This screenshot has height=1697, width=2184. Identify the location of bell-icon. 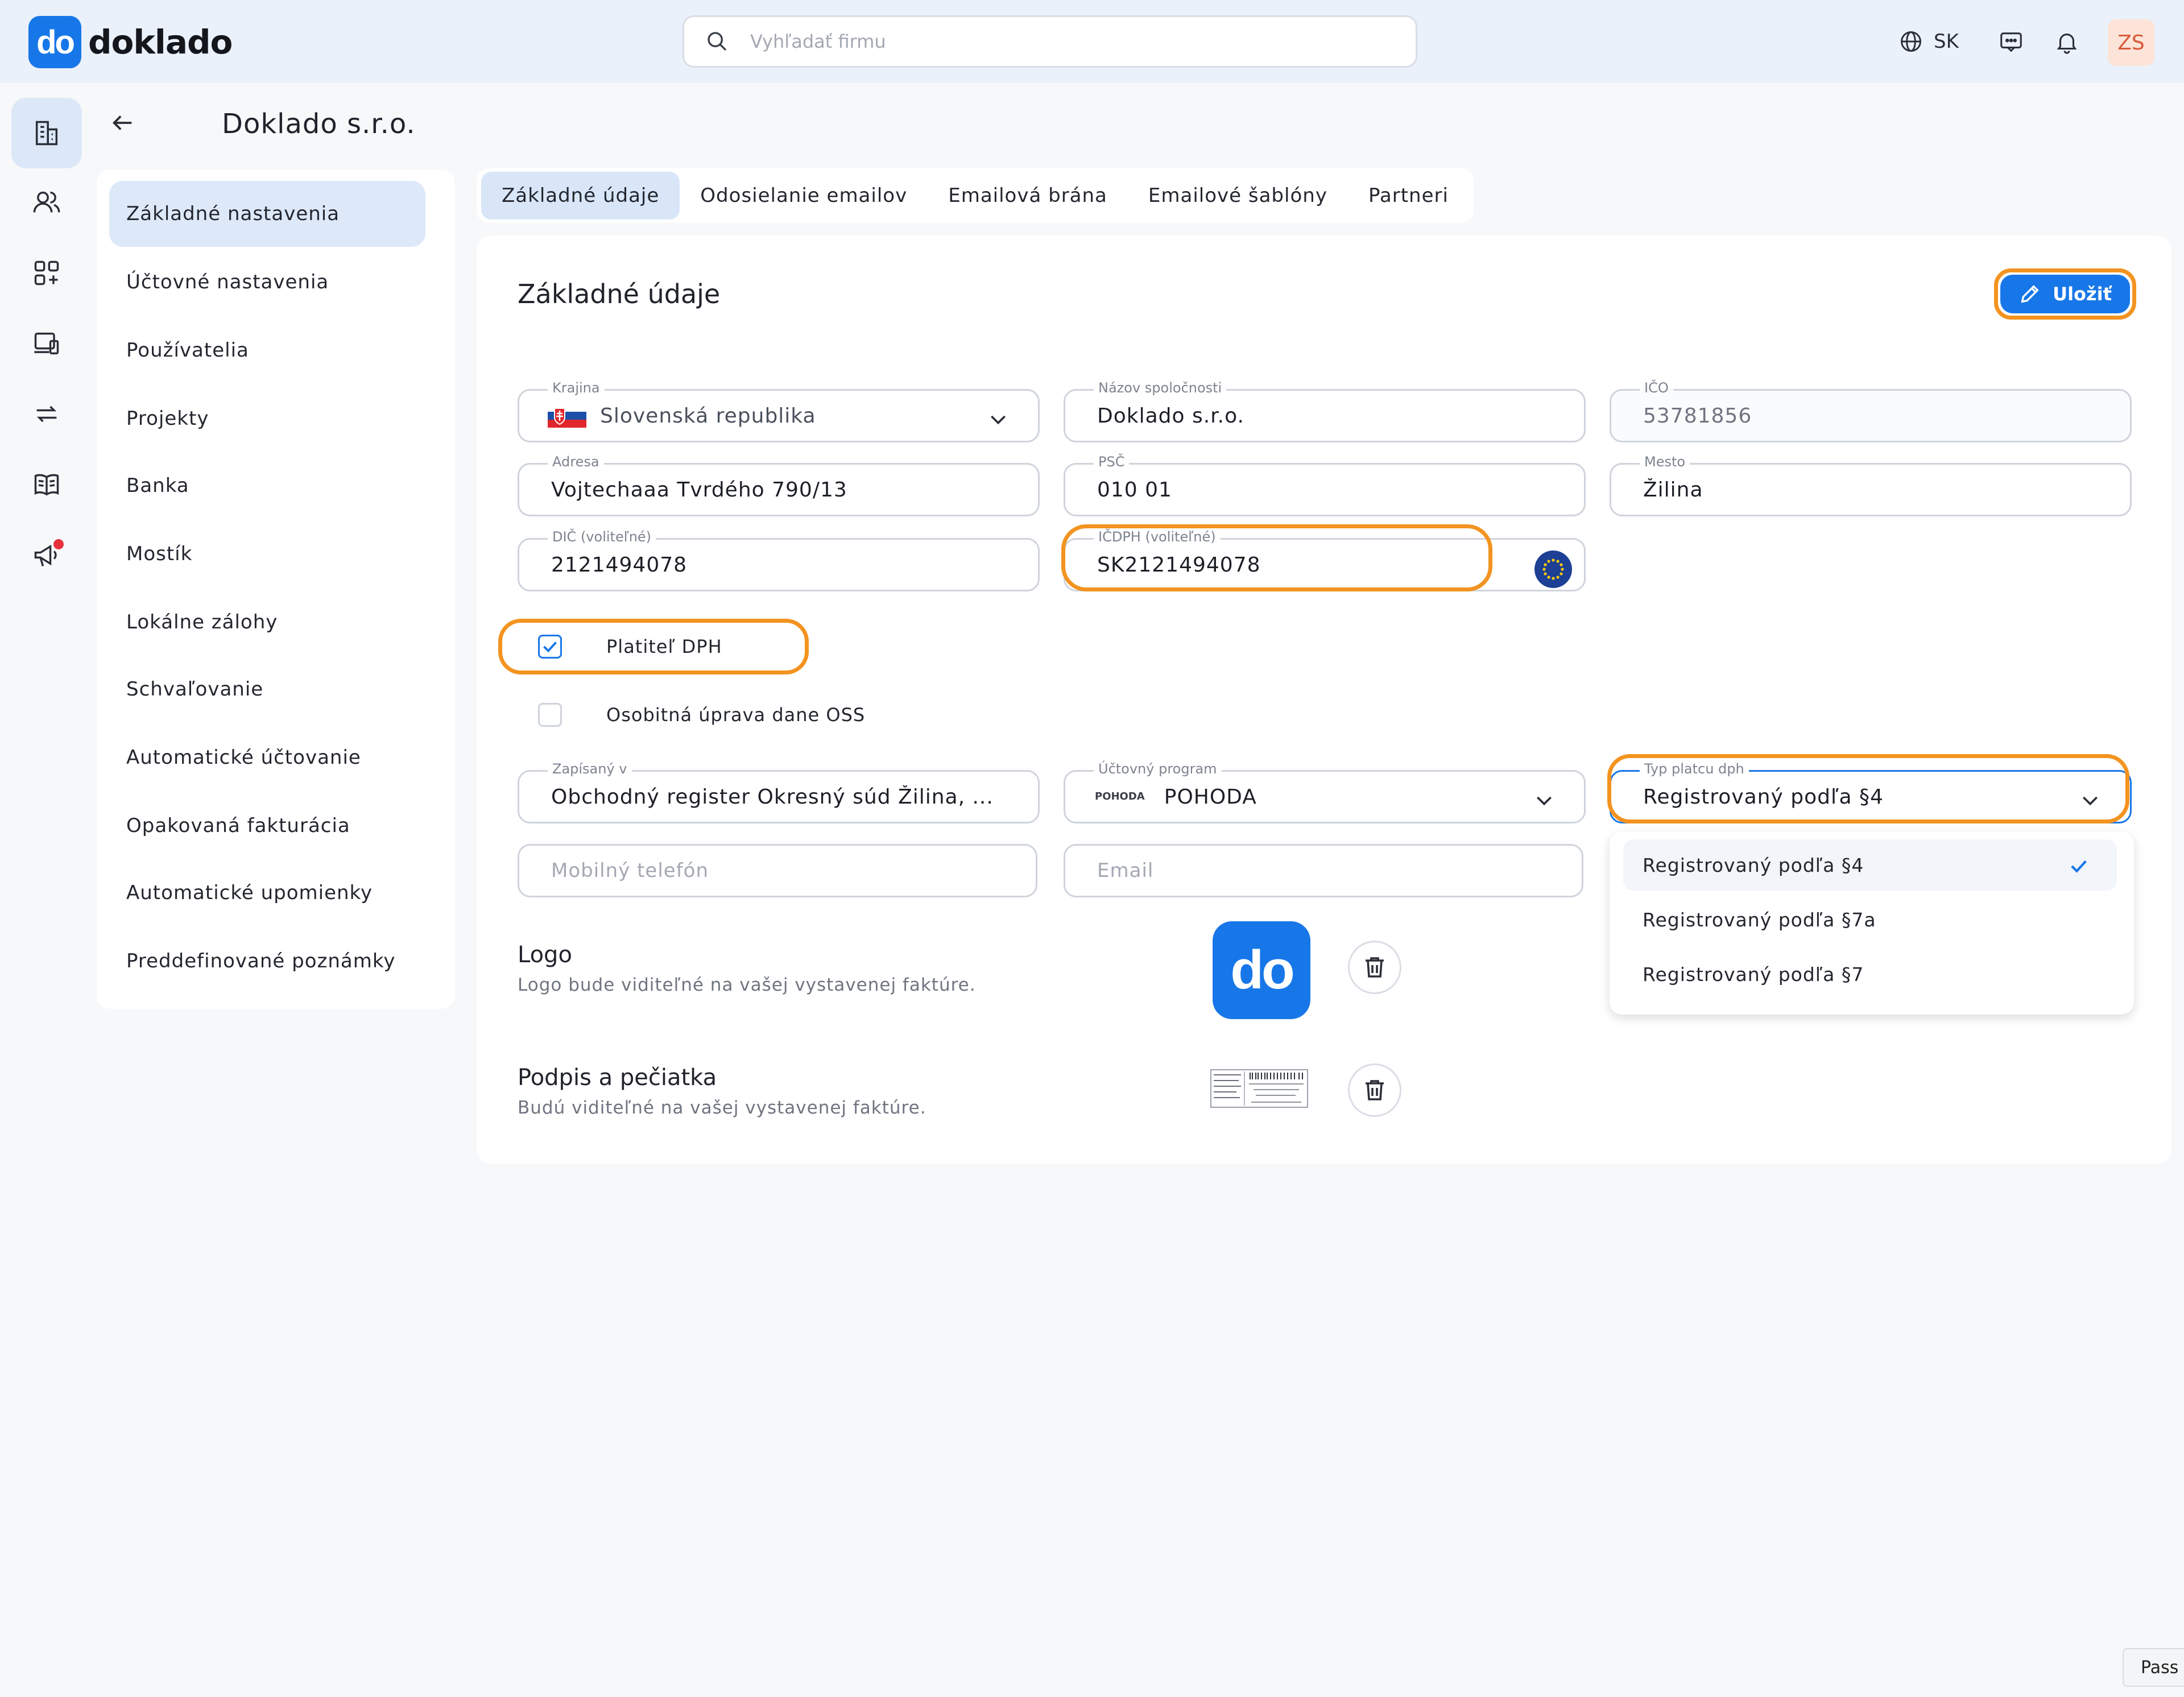
(2067, 44).